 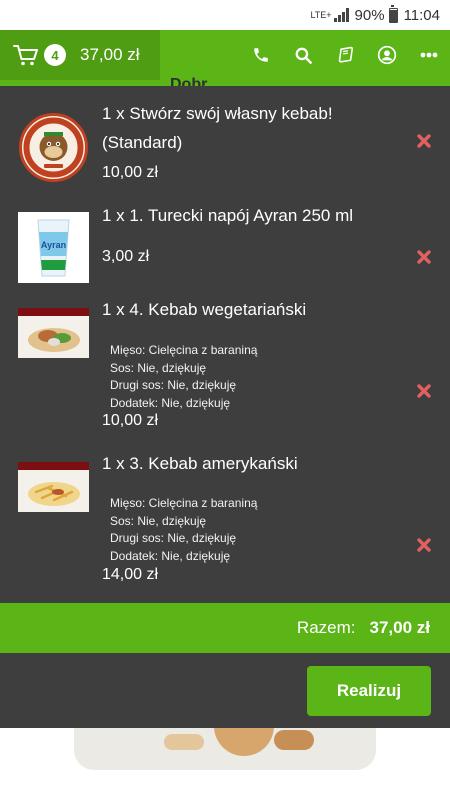 What do you see at coordinates (55, 55) in the screenshot?
I see `cart-count-badge: 4` at bounding box center [55, 55].